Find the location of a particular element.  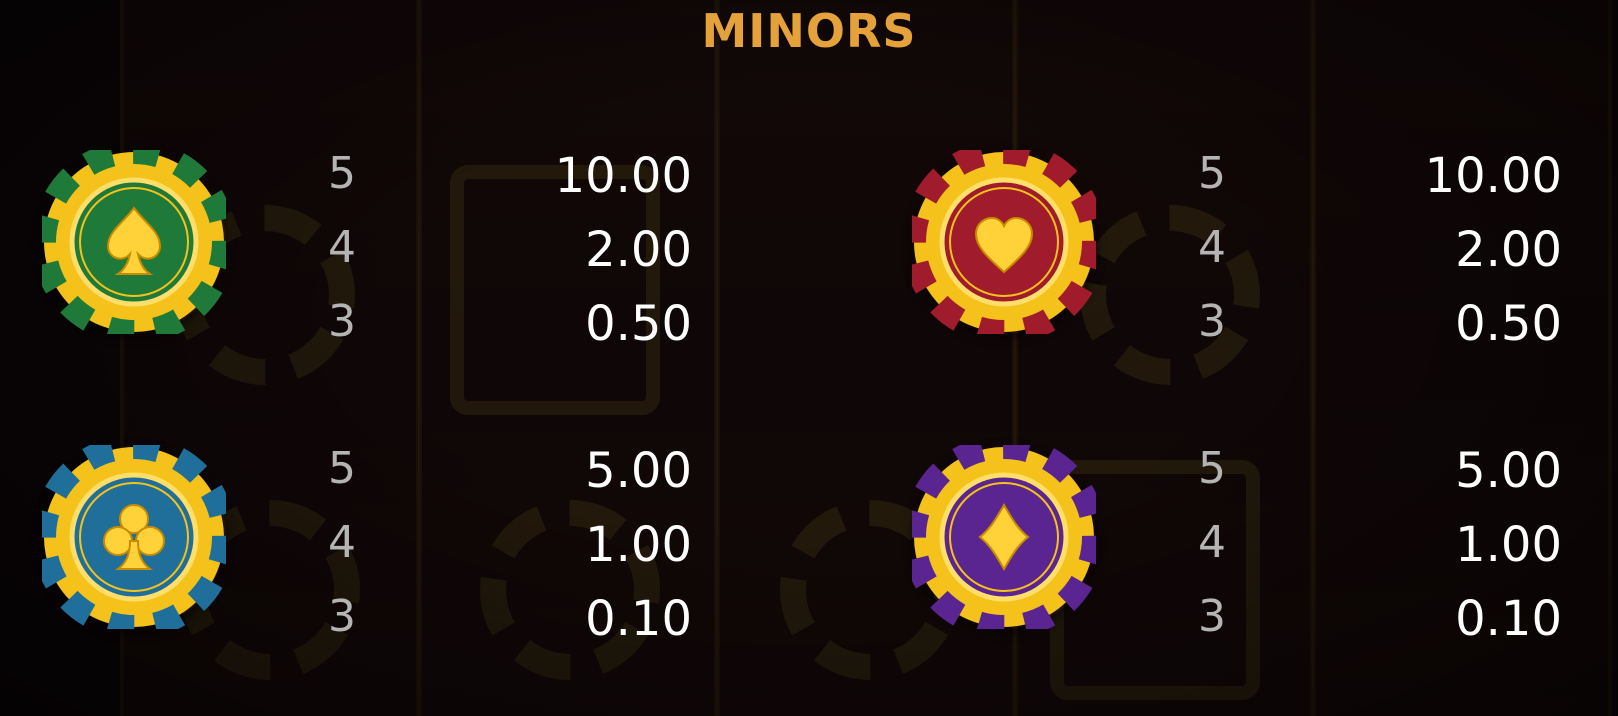

paytable-entry-club: 5 5.00 4 1.00 3 0.10 is located at coordinates (432, 545).